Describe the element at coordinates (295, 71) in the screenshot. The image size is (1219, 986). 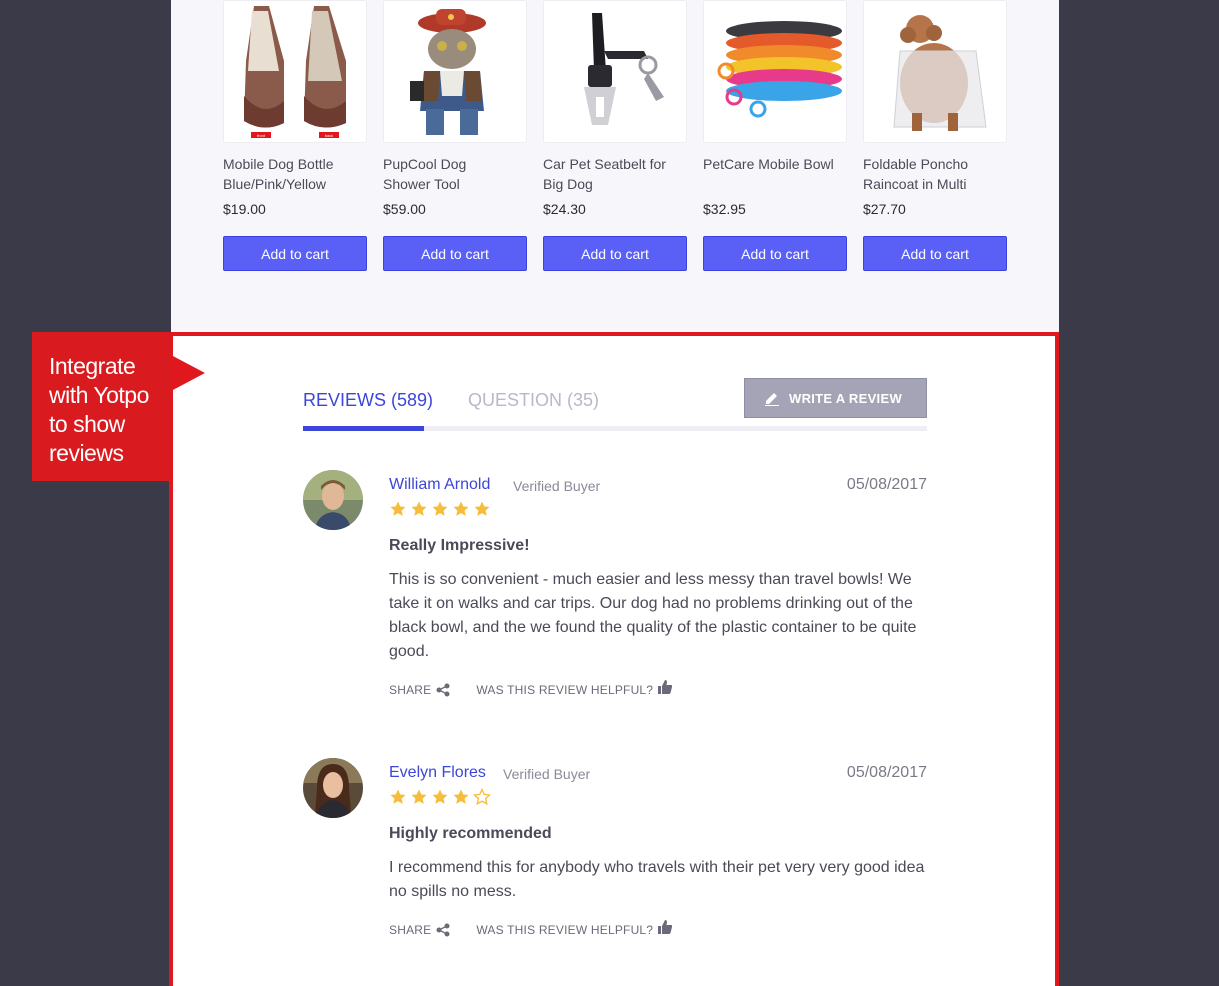
I see `product-image: front back` at that location.